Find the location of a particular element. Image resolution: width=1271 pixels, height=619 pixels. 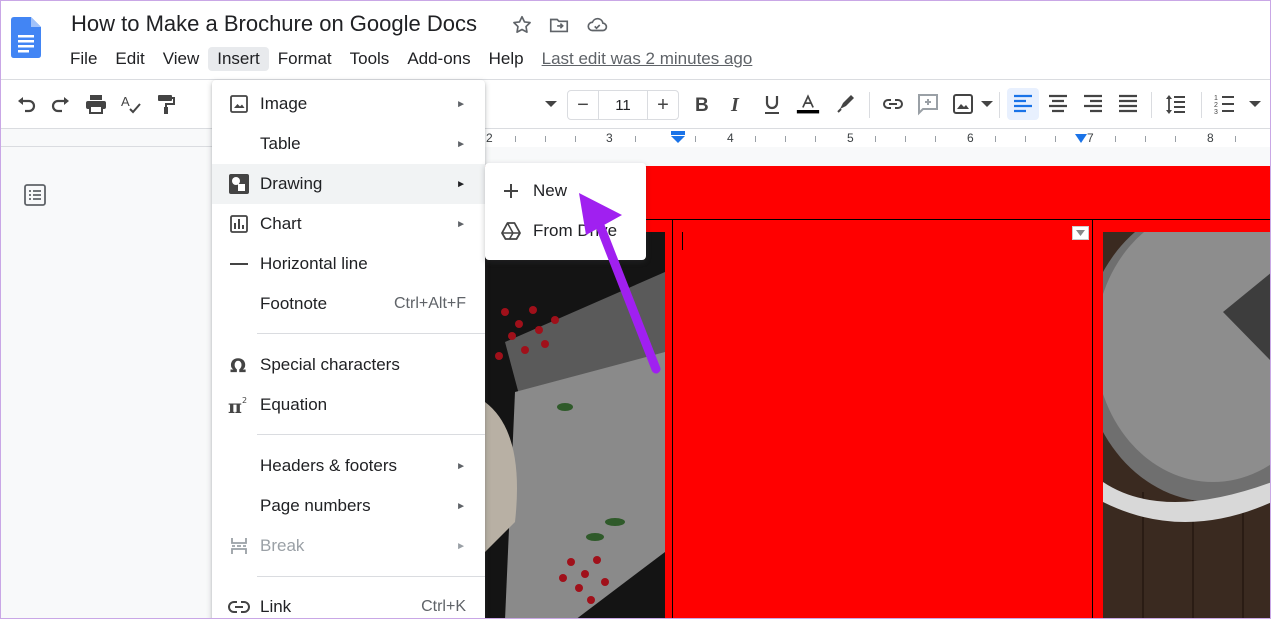

menu-item-table: Table ► is located at coordinates (348, 144).